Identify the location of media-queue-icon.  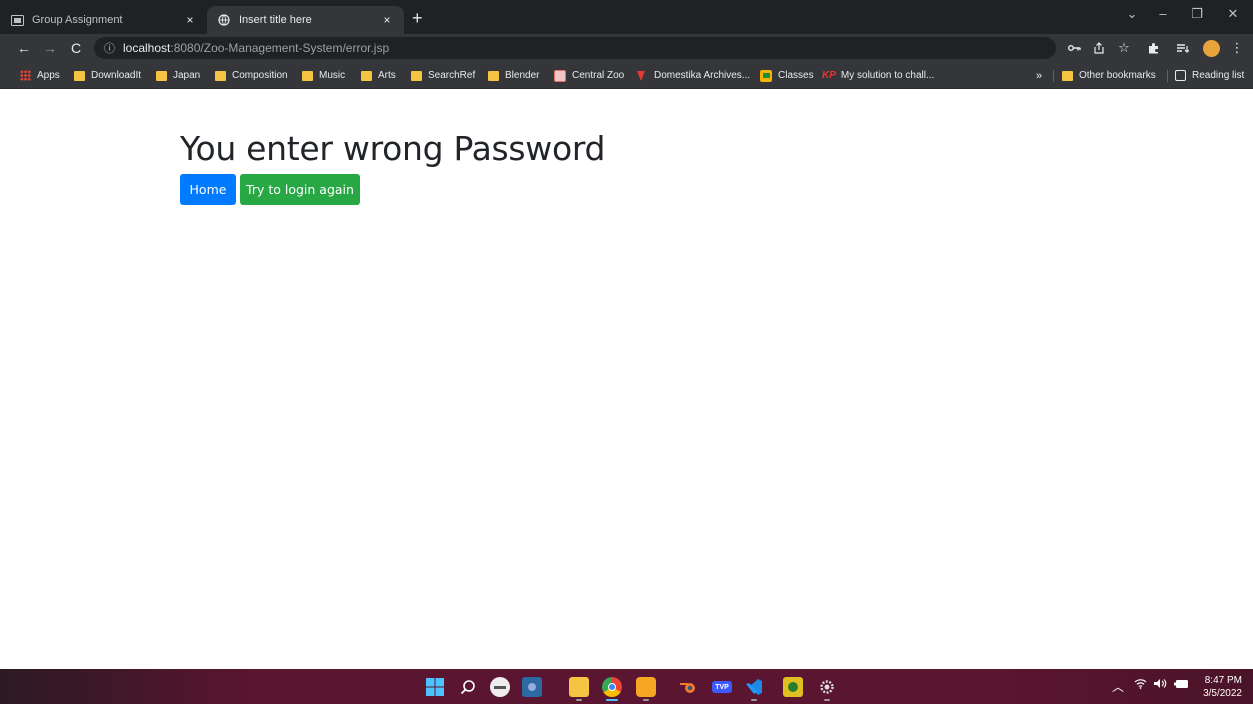
(1182, 48).